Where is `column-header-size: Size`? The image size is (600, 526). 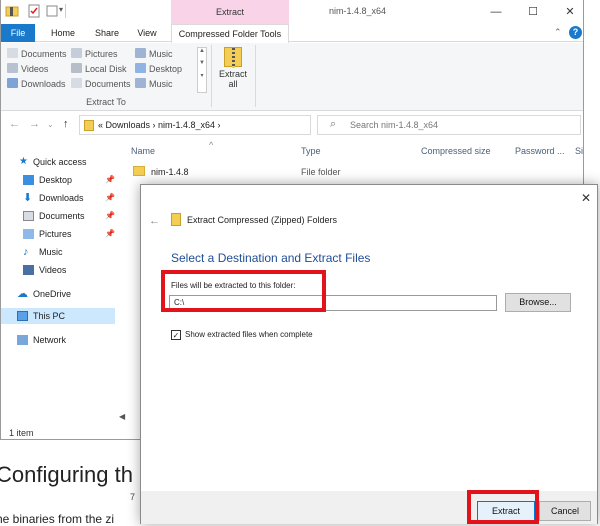
column-header-size: Size is located at coordinates (579, 151).